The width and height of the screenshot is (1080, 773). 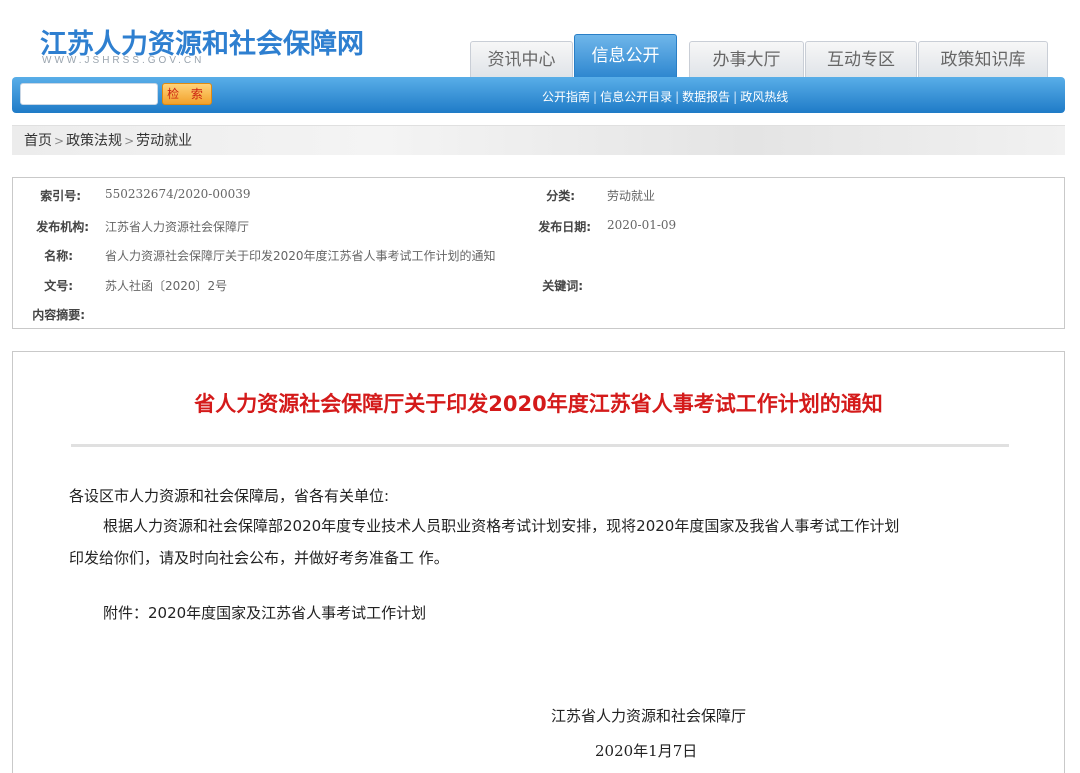 I want to click on link-integrity-hotline: 政风热线, so click(x=764, y=97).